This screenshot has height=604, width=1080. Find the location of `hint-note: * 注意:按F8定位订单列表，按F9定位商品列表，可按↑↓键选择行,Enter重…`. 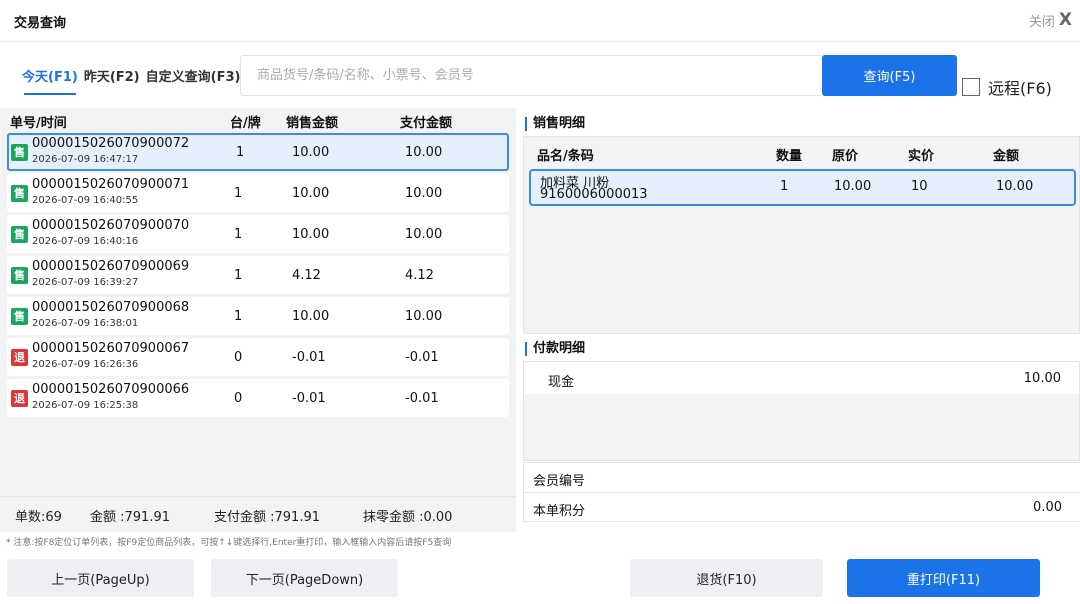

hint-note: * 注意:按F8定位订单列表，按F9定位商品列表，可按↑↓键选择行,Enter重… is located at coordinates (228, 541).